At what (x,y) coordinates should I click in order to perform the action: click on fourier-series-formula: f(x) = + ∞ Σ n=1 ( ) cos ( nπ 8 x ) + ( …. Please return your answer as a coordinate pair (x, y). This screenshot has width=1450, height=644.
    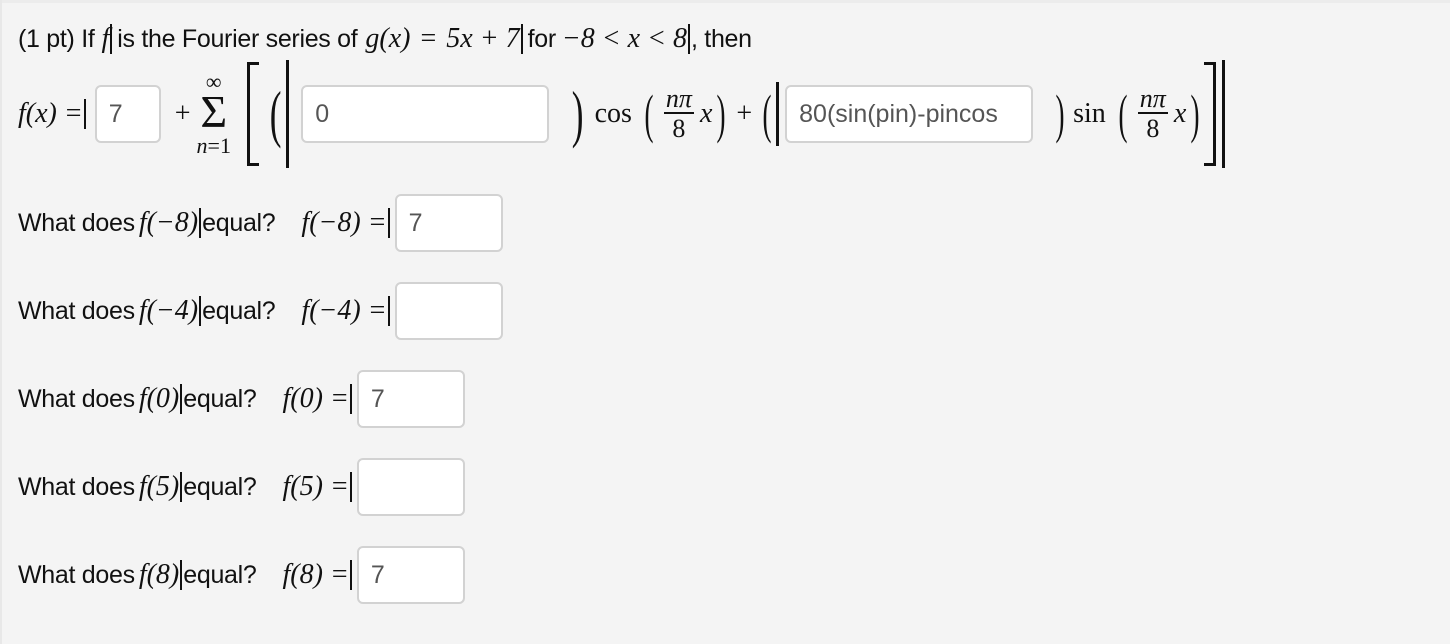
    Looking at the image, I should click on (622, 114).